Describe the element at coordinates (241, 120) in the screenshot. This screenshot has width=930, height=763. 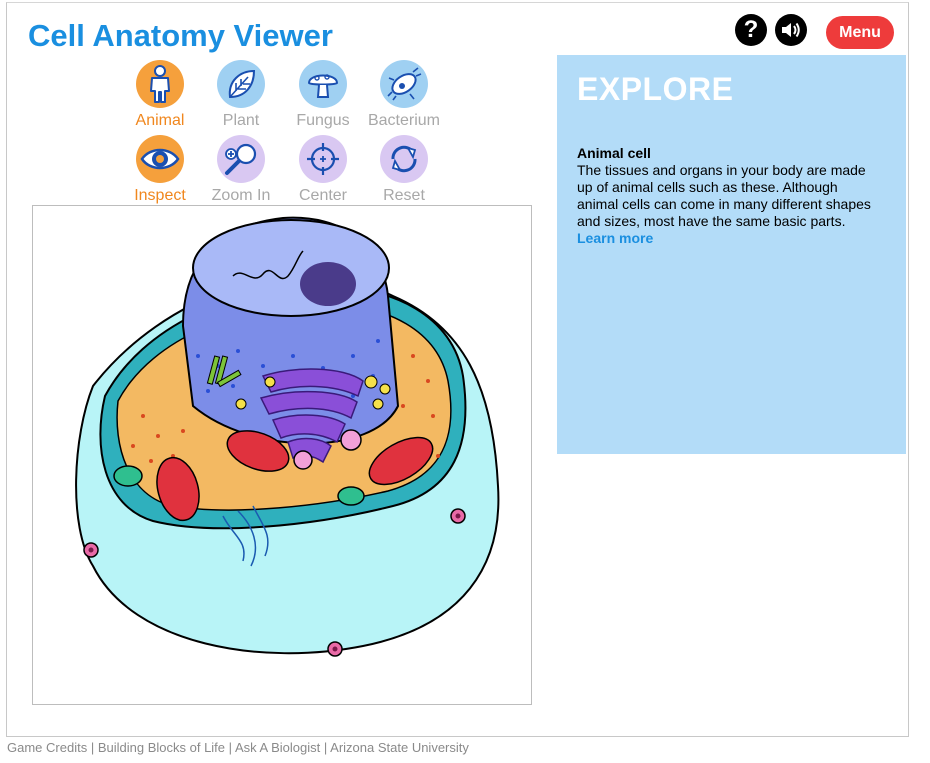
I see `cell-type-label: Plant` at that location.